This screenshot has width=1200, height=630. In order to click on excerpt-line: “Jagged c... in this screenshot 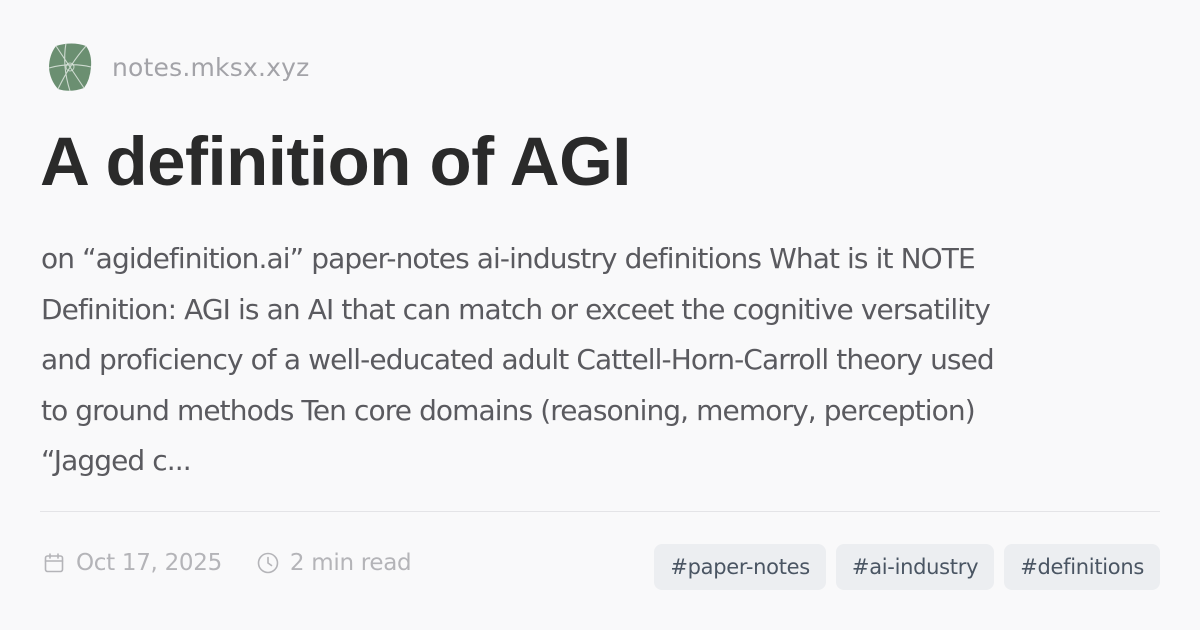, I will do `click(116, 460)`.